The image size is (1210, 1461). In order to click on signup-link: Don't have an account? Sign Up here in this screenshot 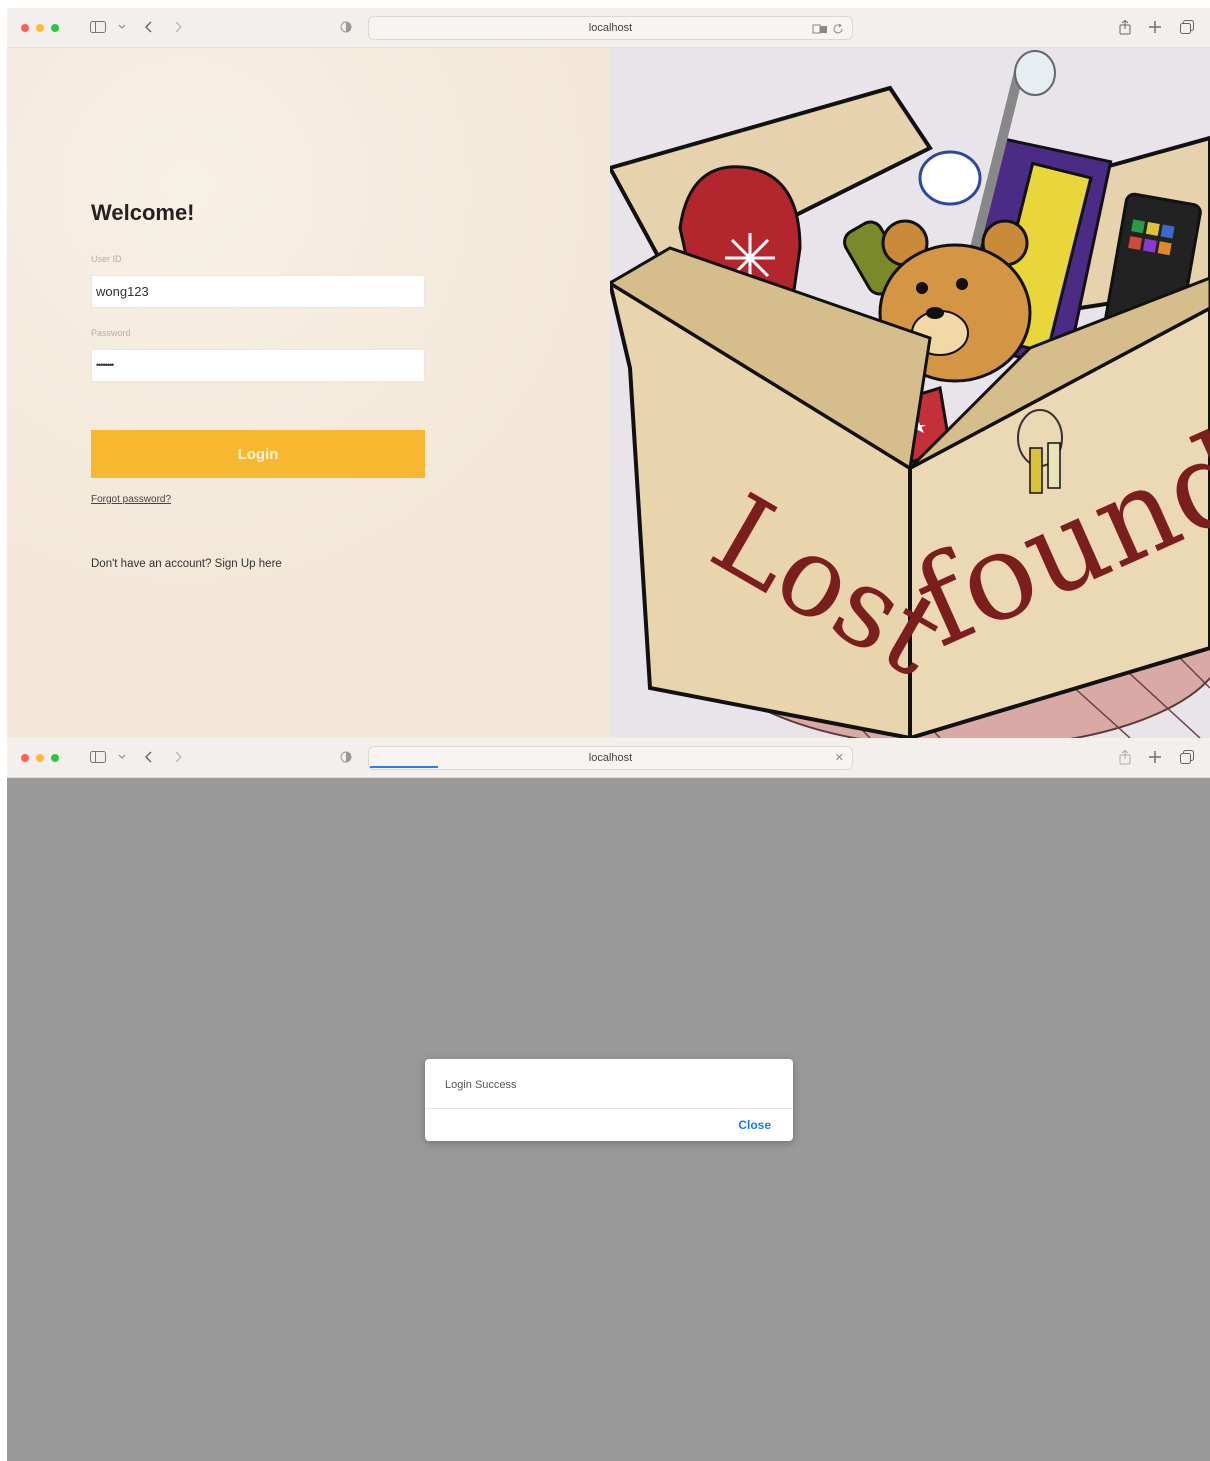, I will do `click(186, 564)`.